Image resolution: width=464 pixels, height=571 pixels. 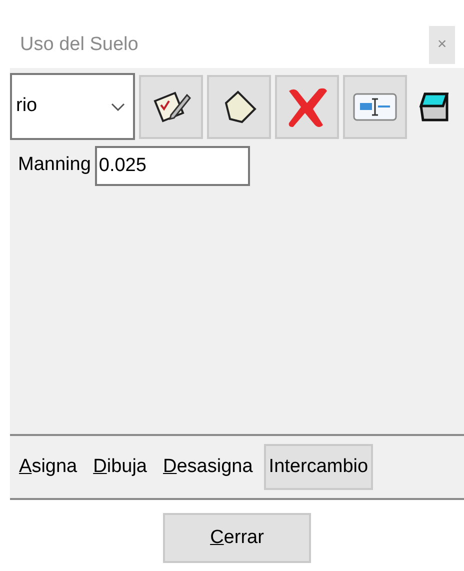 I want to click on window-title: Uso del Suelo, so click(x=79, y=44).